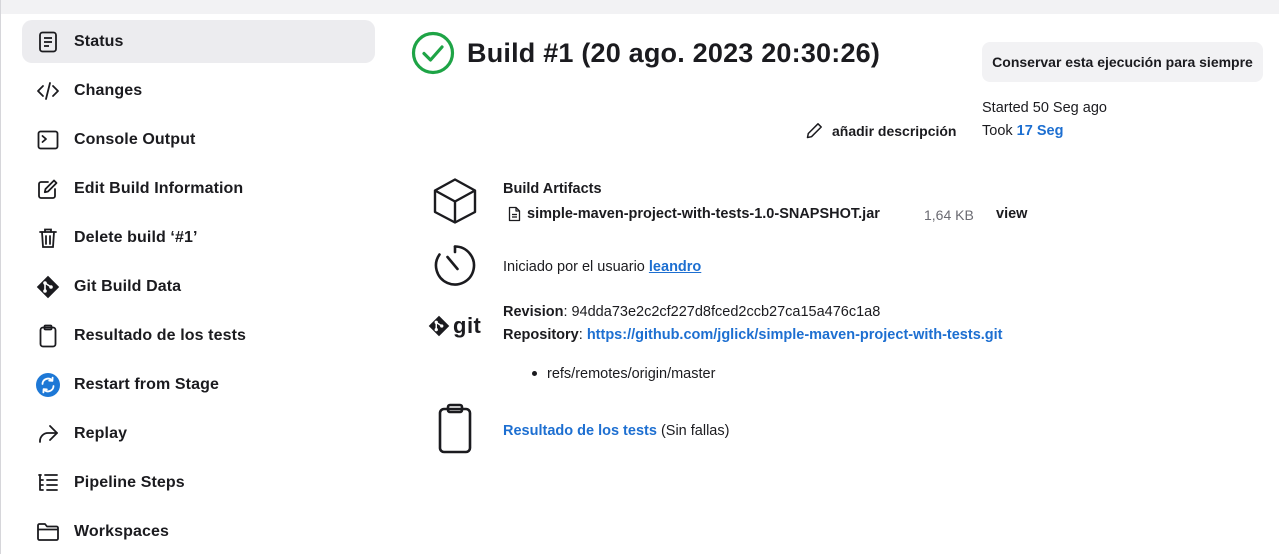 The height and width of the screenshot is (554, 1279). I want to click on folder-icon, so click(48, 532).